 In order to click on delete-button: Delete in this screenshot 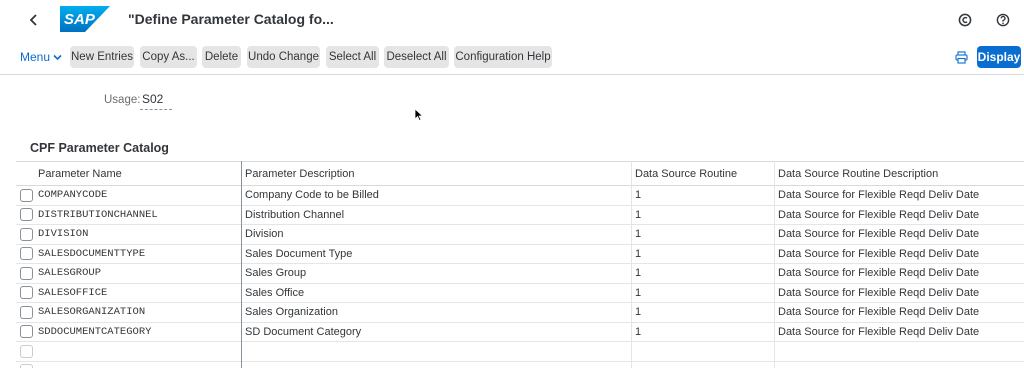, I will do `click(221, 57)`.